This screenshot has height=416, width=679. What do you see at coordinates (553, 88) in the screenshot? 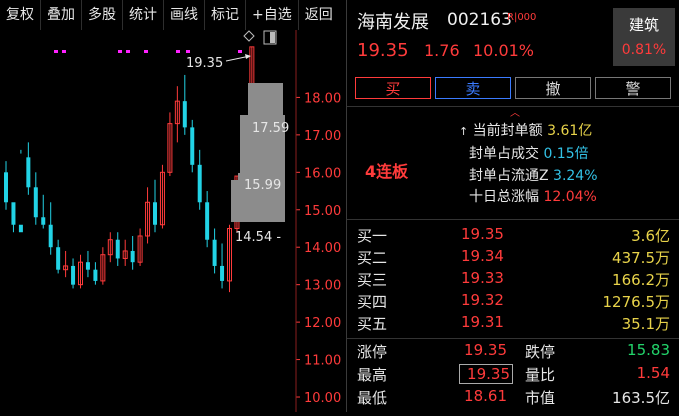
I see `cancel-order-button: 撤` at bounding box center [553, 88].